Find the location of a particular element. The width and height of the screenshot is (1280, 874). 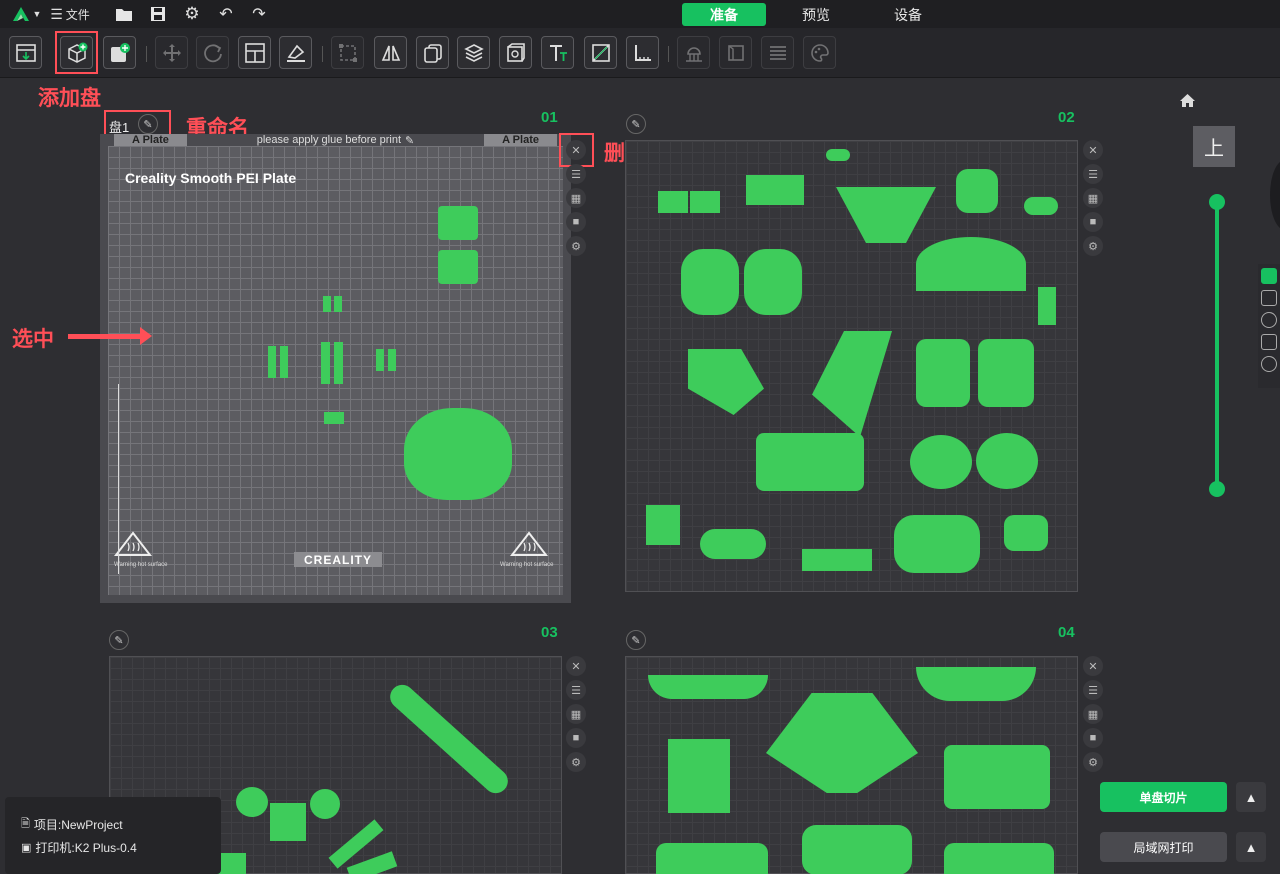

color-paint-button is located at coordinates (819, 52).